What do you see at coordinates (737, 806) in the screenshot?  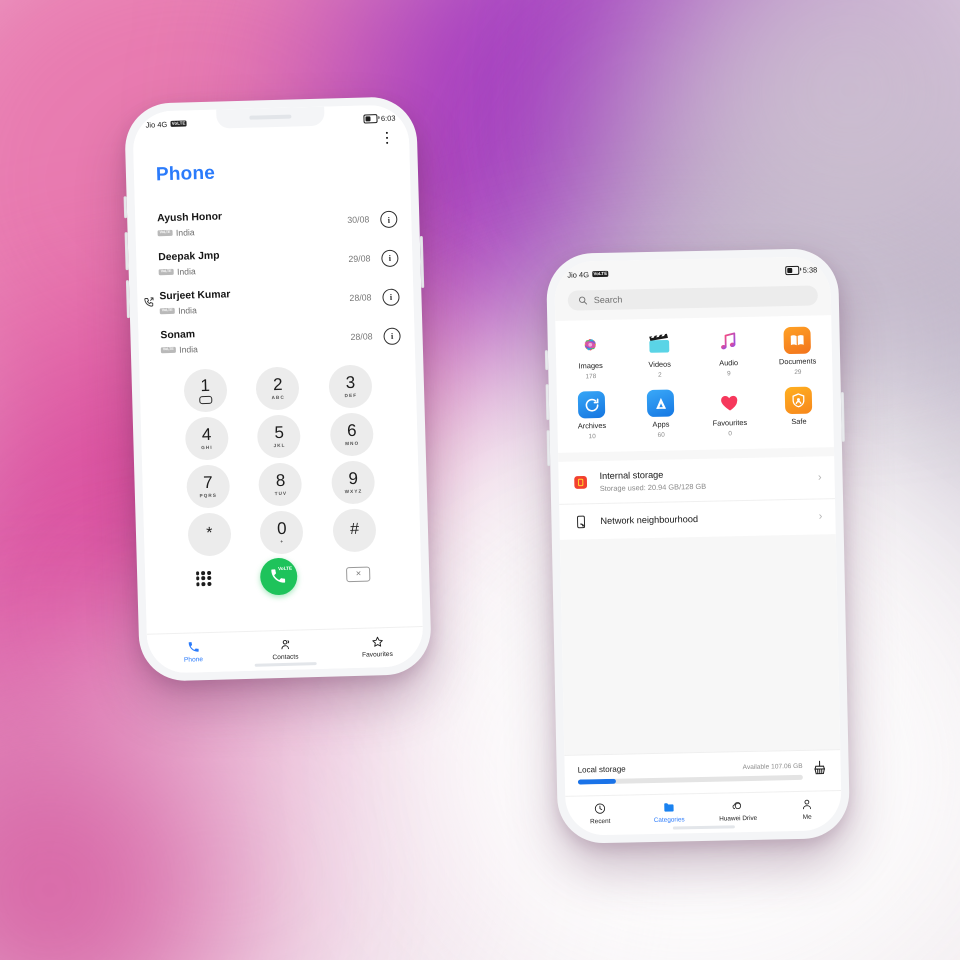 I see `cloud-icon` at bounding box center [737, 806].